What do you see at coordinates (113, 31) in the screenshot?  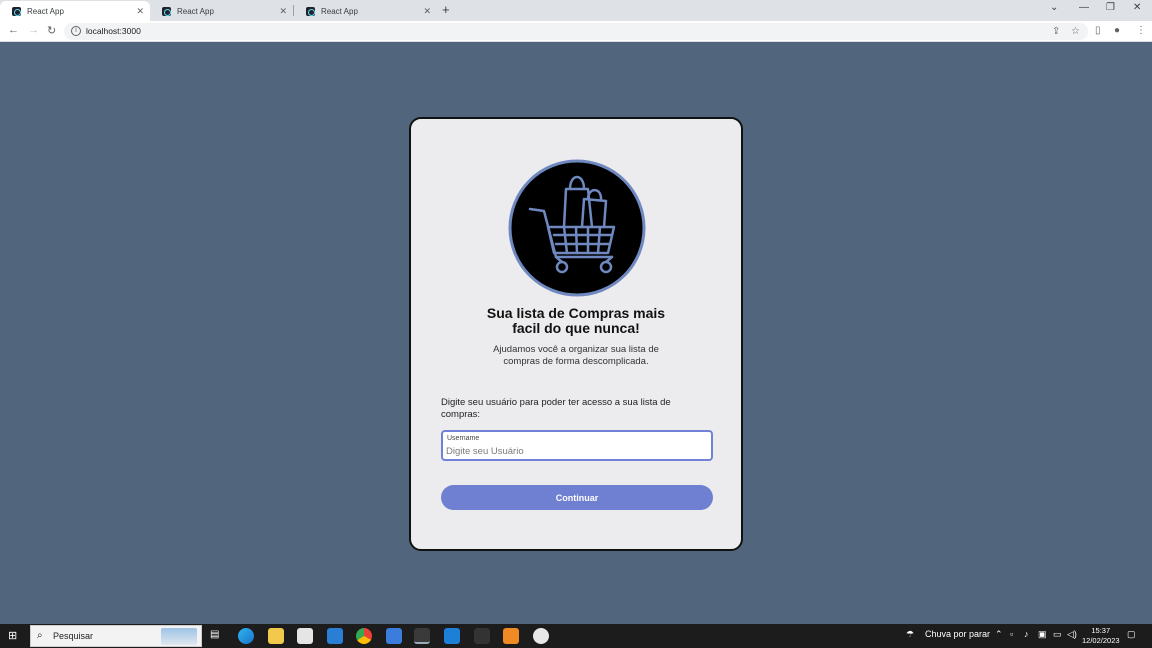 I see `url-text: localhost:3000` at bounding box center [113, 31].